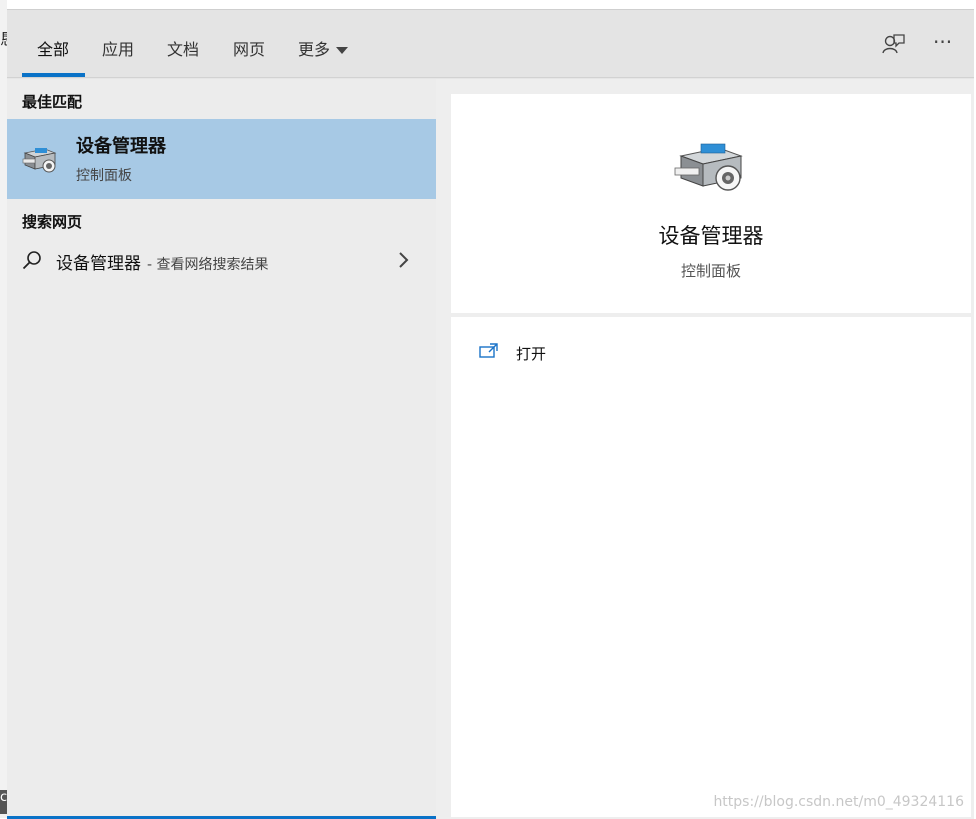 The width and height of the screenshot is (976, 819). Describe the element at coordinates (249, 48) in the screenshot. I see `tab-web: 网页` at that location.